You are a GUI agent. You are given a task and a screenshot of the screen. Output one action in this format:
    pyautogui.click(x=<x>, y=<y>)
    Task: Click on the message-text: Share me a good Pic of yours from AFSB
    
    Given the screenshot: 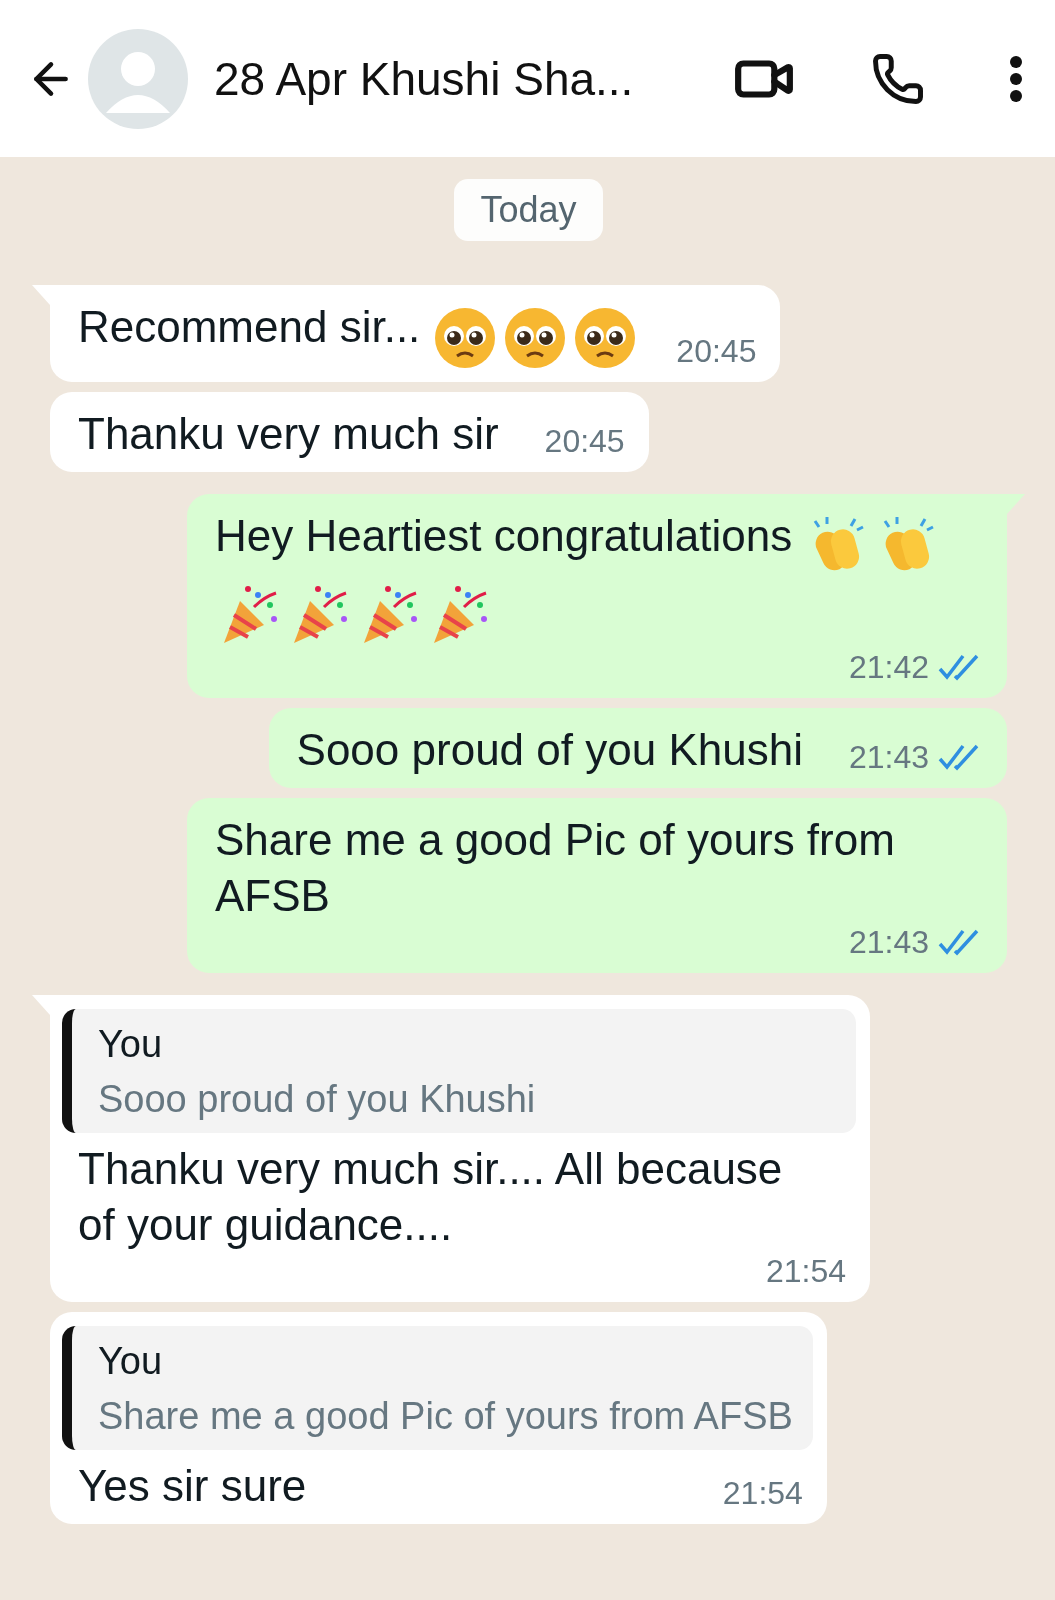 What is the action you would take?
    pyautogui.click(x=555, y=867)
    